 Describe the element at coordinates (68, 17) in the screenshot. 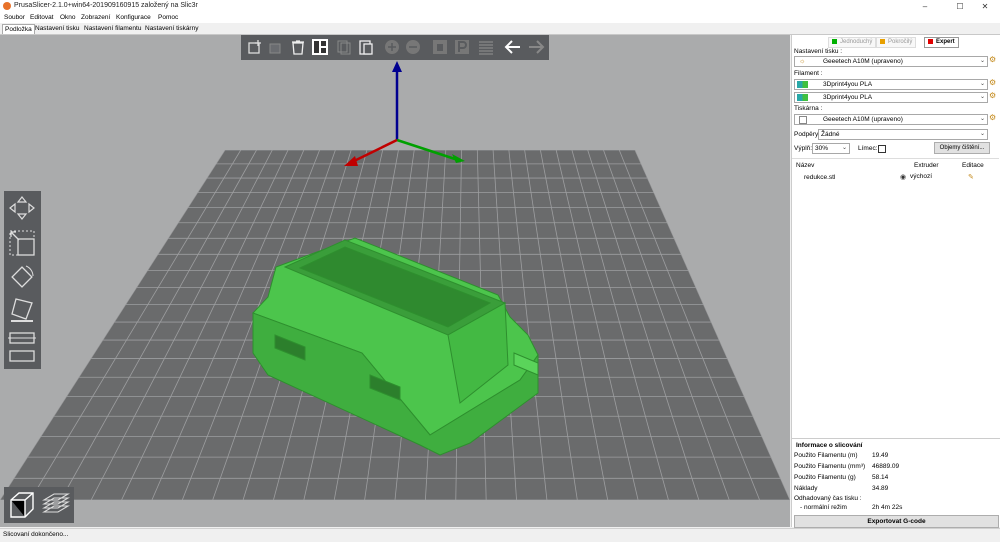

I see `menu-window: Okno` at that location.